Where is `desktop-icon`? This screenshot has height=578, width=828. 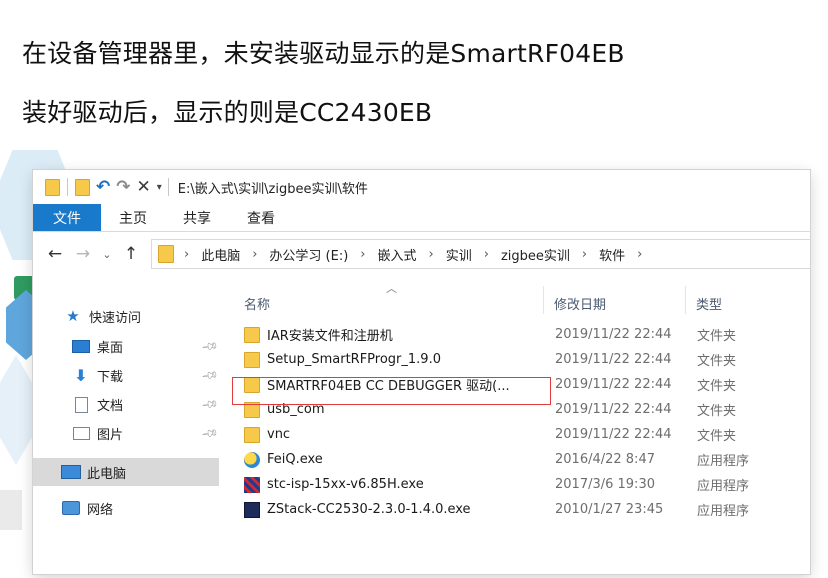
desktop-icon is located at coordinates (81, 347).